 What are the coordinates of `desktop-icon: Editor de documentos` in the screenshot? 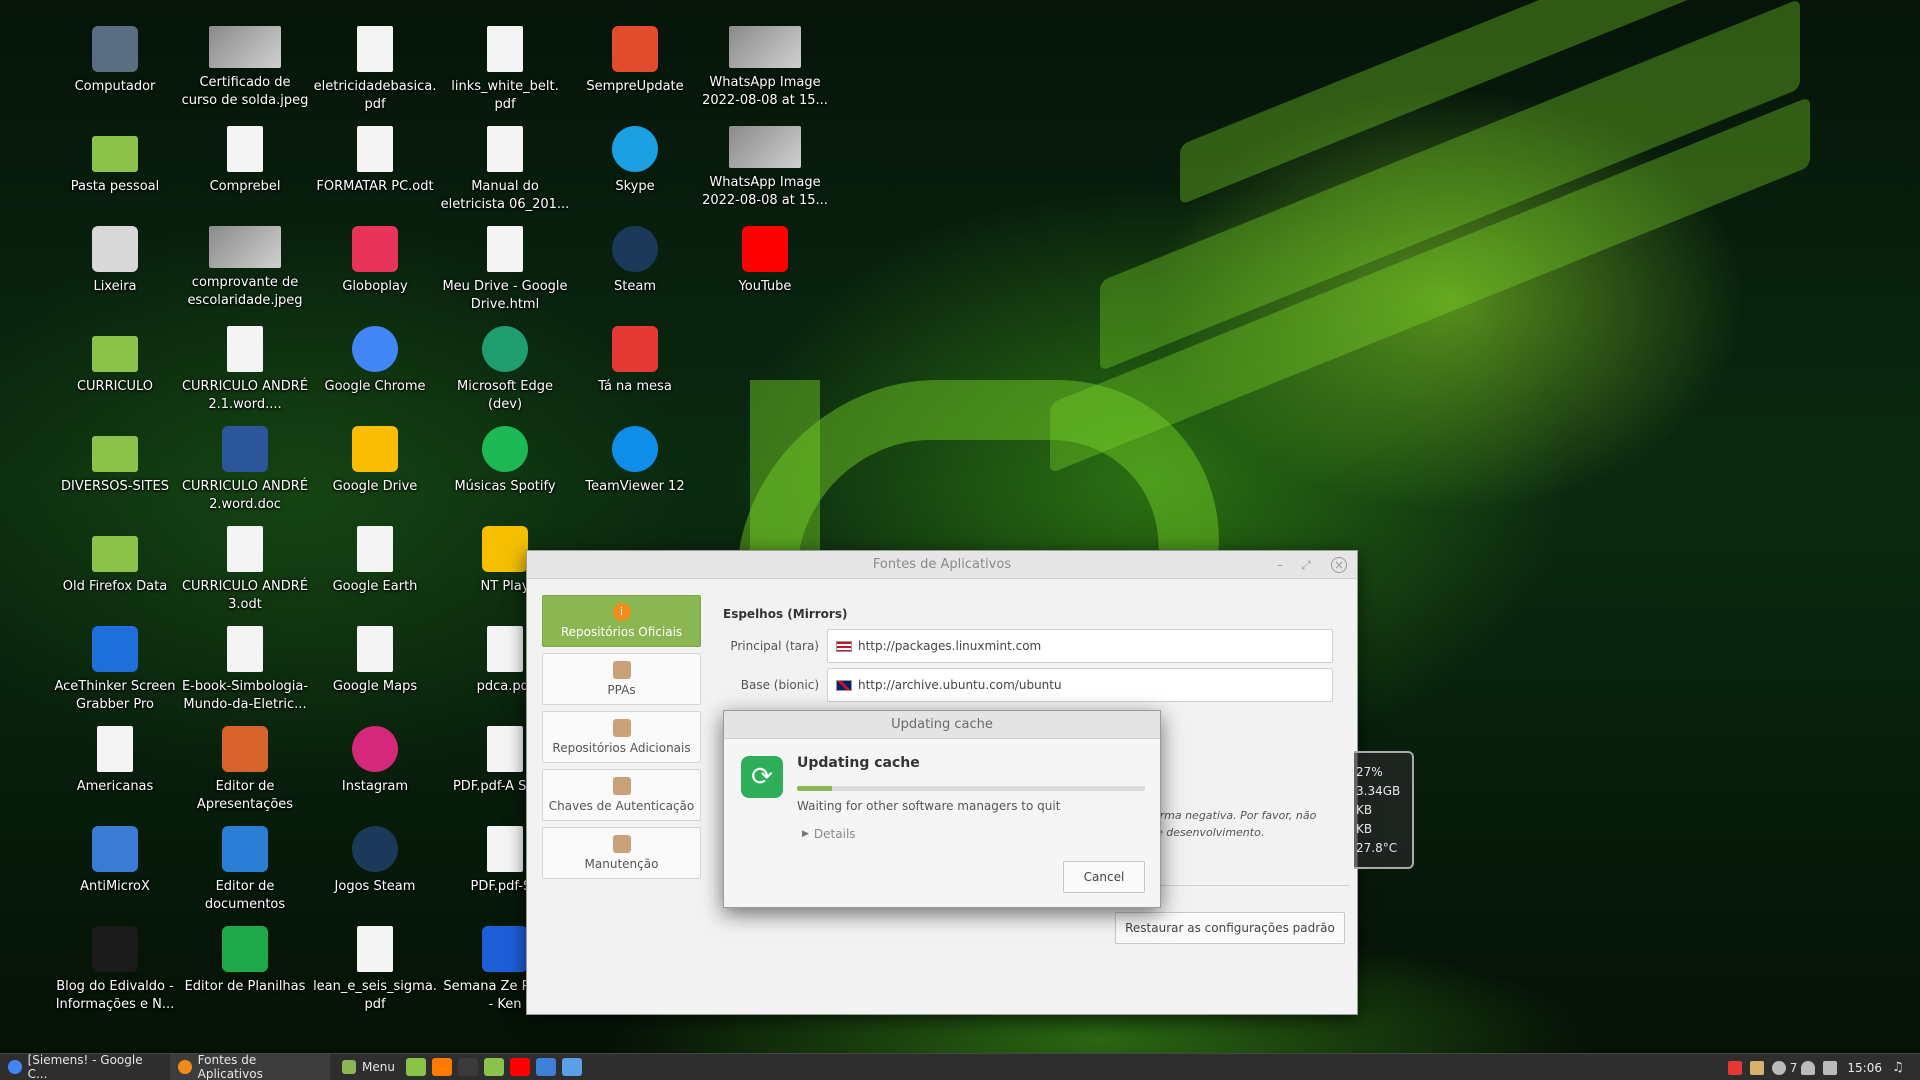 It's located at (245, 874).